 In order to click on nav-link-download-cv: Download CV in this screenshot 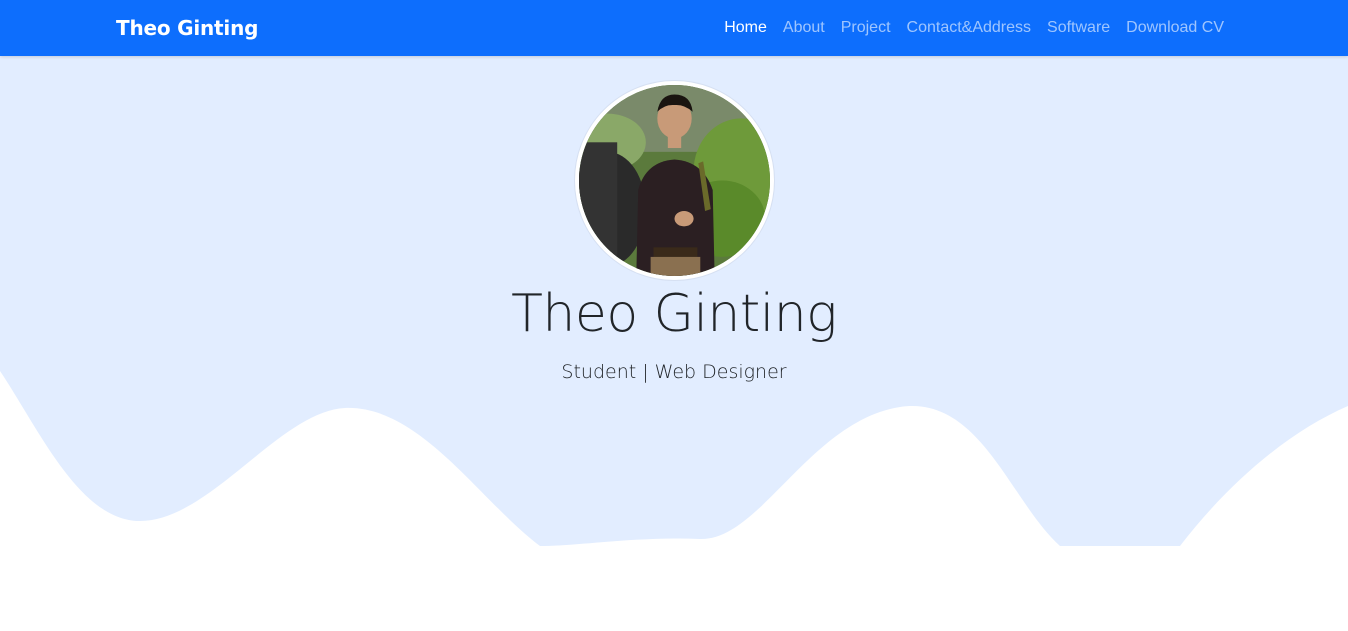, I will do `click(1175, 27)`.